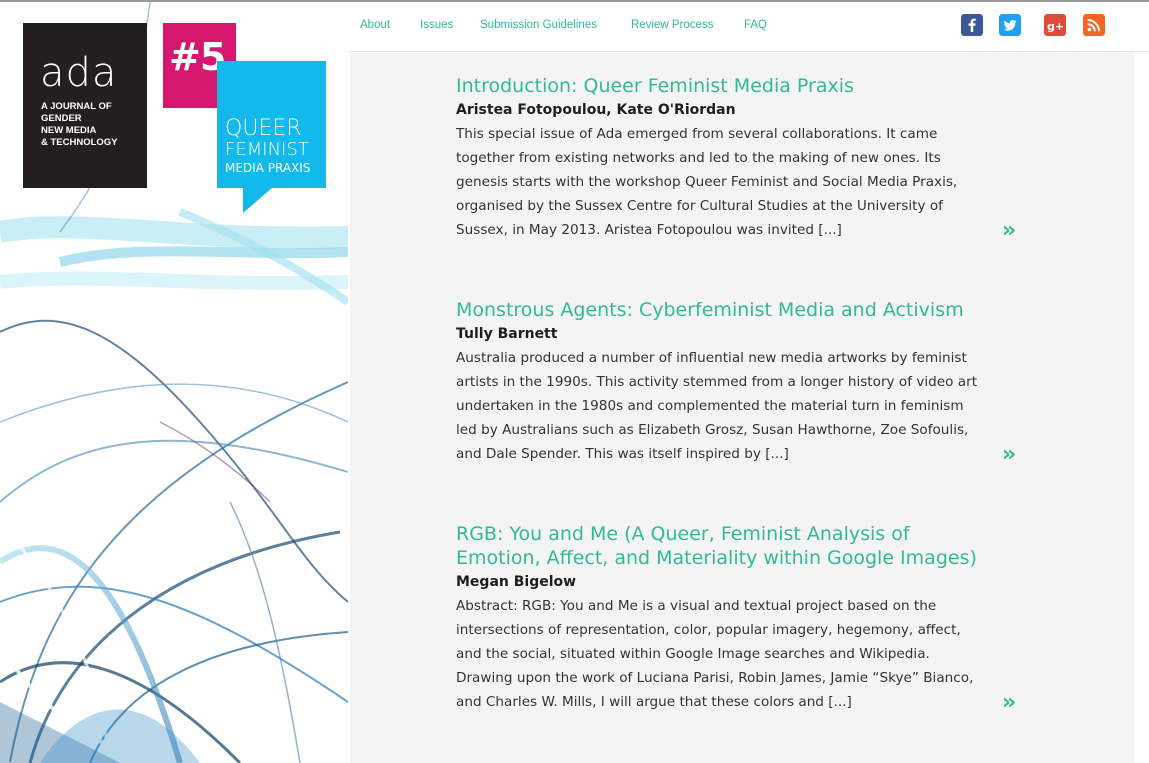 The width and height of the screenshot is (1149, 763). What do you see at coordinates (516, 582) in the screenshot?
I see `article-authors: Megan Bigelow` at bounding box center [516, 582].